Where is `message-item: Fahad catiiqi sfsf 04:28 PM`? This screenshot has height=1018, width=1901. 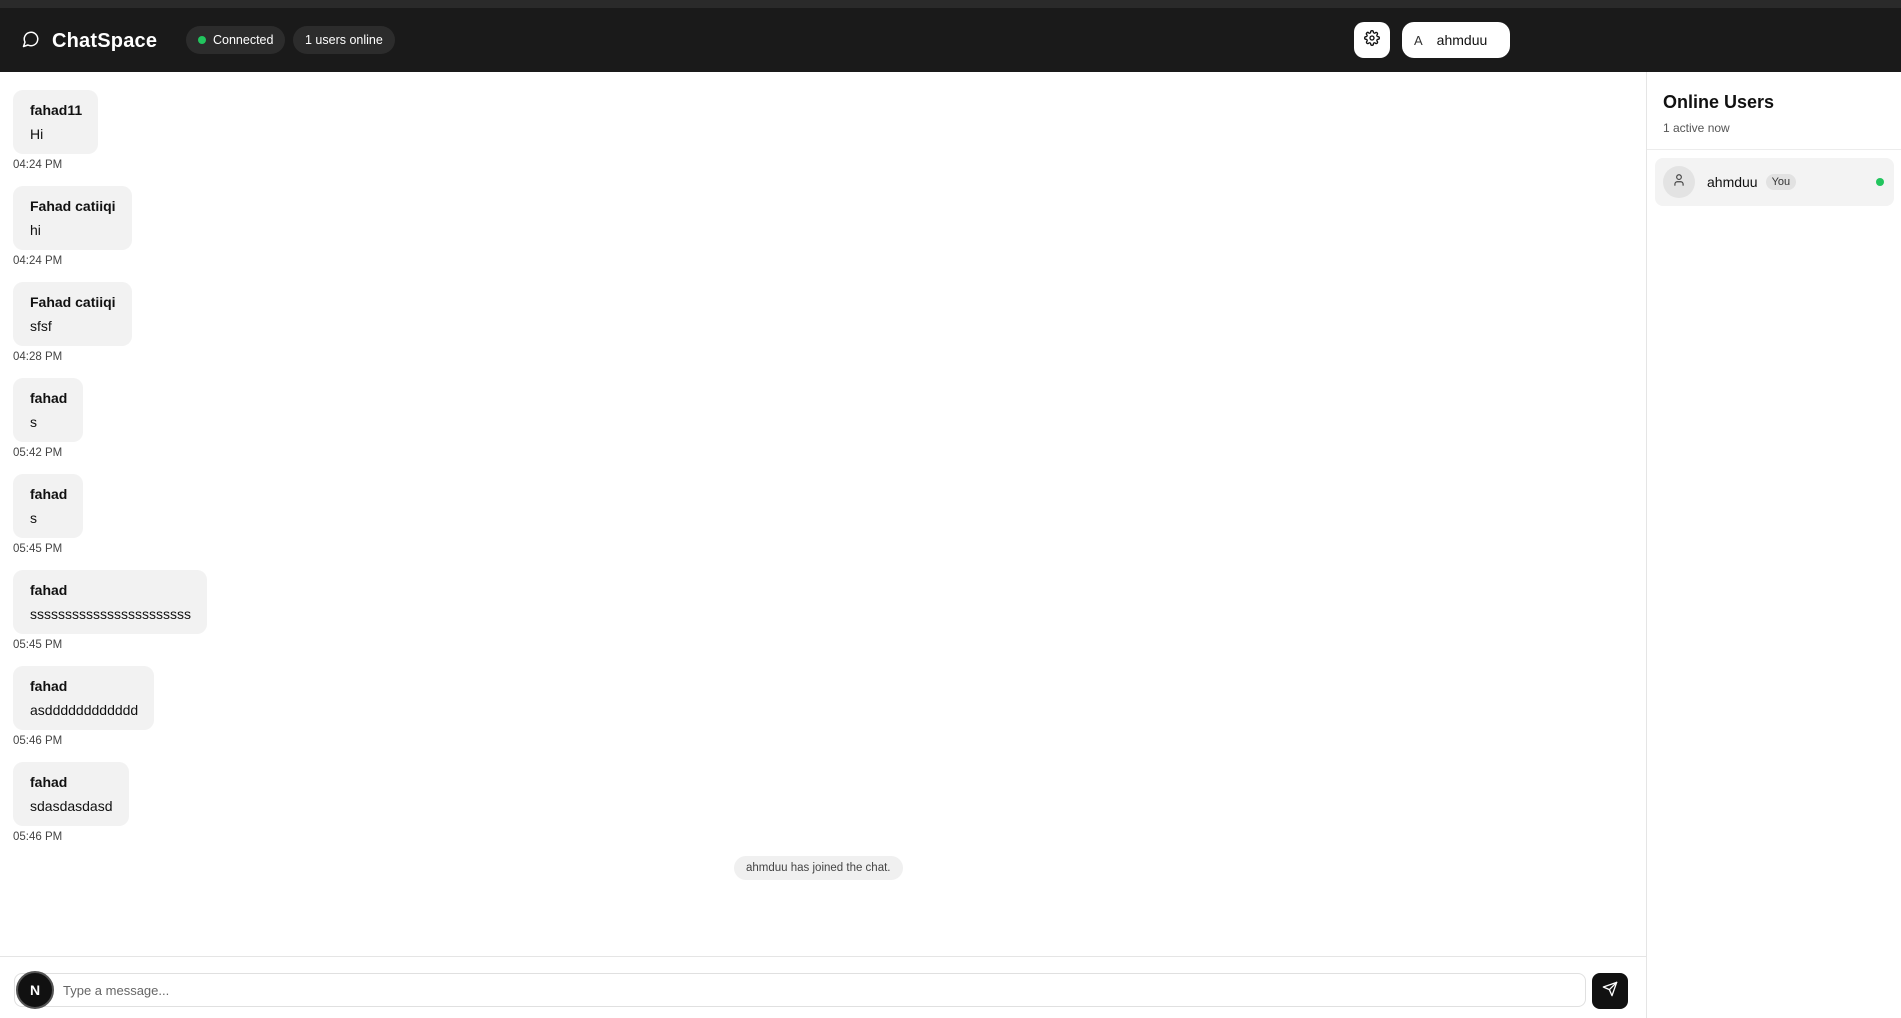 message-item: Fahad catiiqi sfsf 04:28 PM is located at coordinates (72, 322).